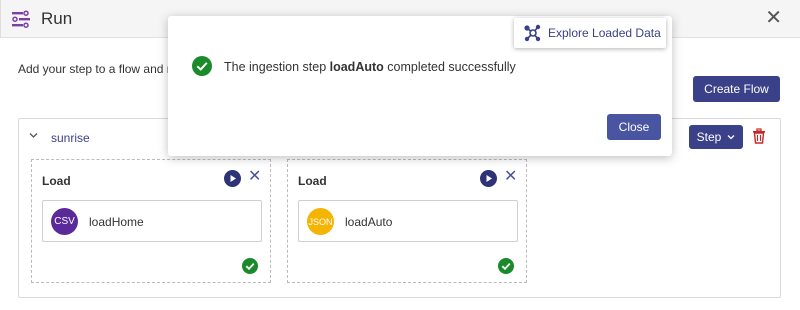  I want to click on step-item: CSV loadHome, so click(152, 221).